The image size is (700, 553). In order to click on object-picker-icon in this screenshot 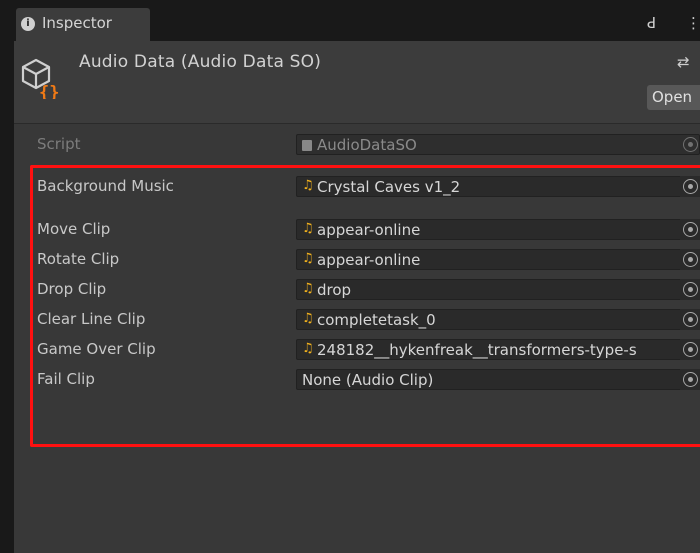, I will do `click(690, 144)`.